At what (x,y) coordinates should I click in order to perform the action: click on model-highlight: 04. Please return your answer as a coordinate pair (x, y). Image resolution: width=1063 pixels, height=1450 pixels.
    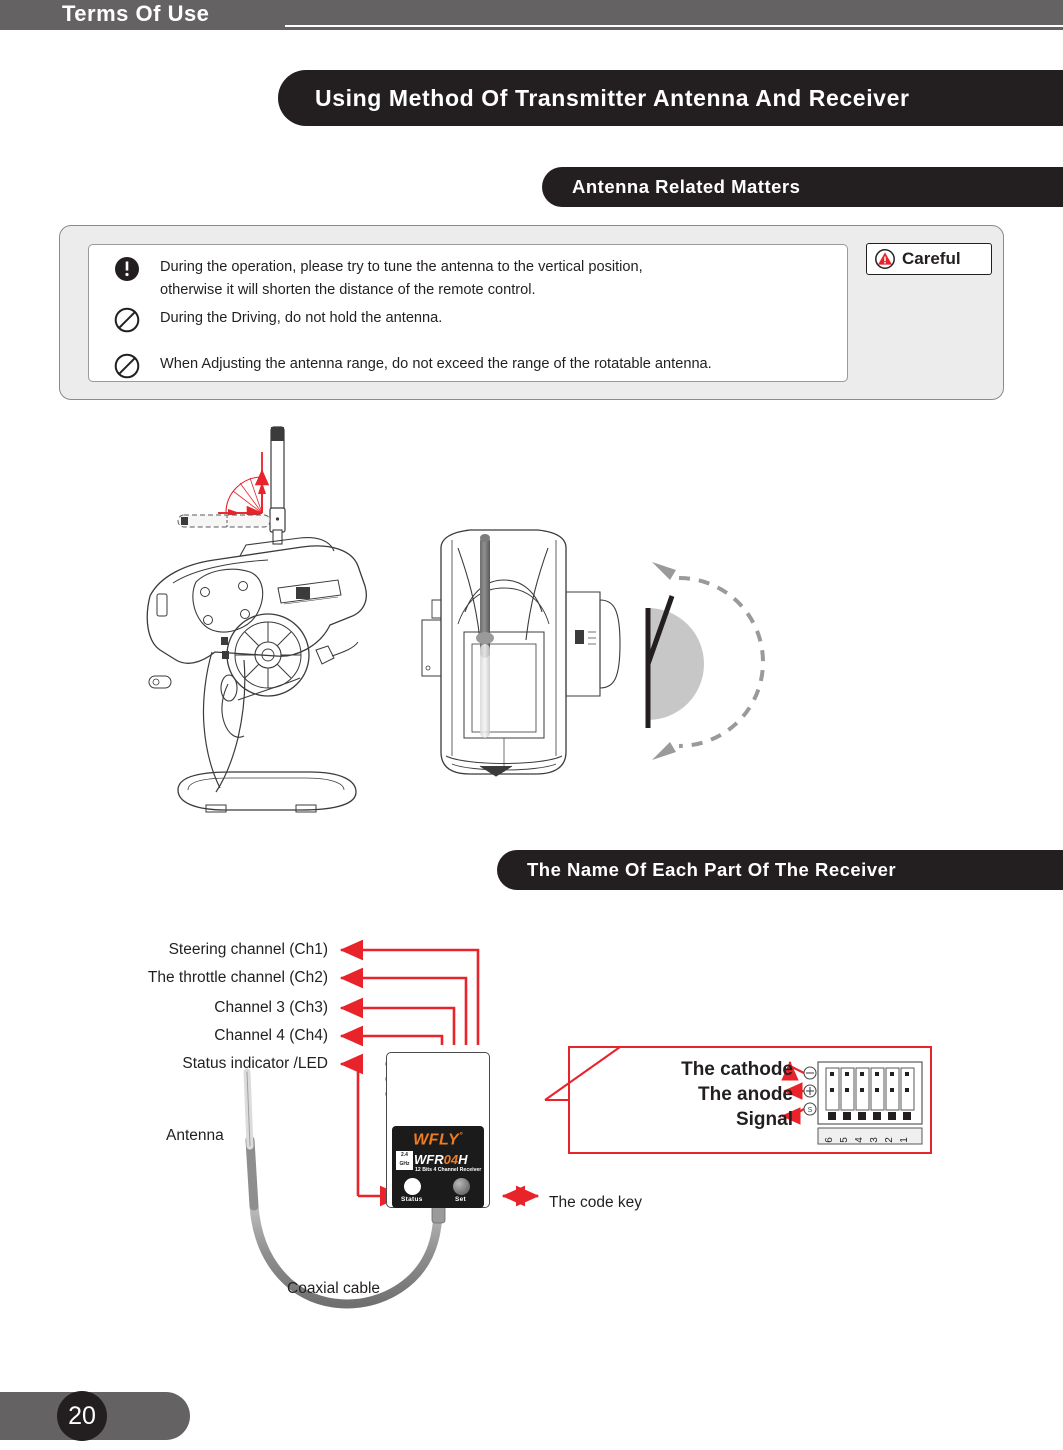
    Looking at the image, I should click on (451, 1159).